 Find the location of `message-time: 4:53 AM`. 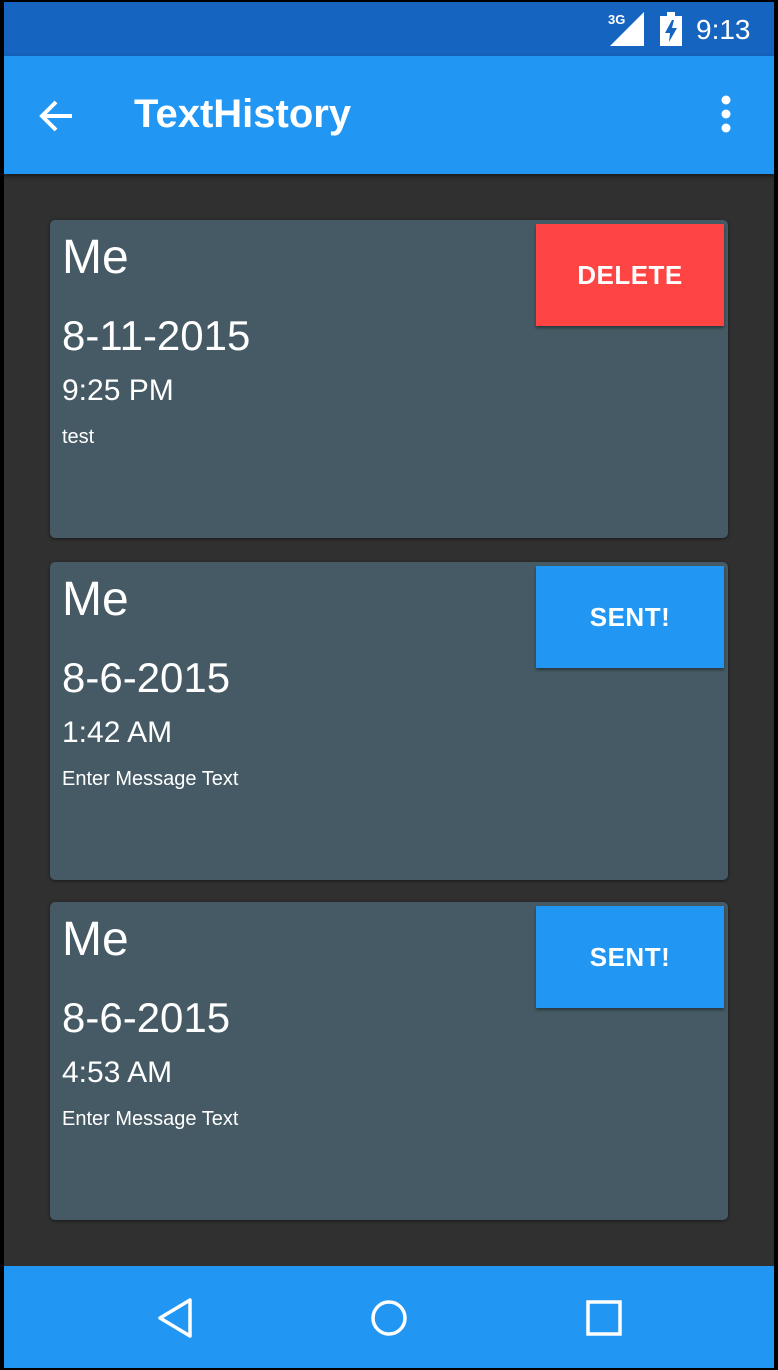

message-time: 4:53 AM is located at coordinates (117, 1072).